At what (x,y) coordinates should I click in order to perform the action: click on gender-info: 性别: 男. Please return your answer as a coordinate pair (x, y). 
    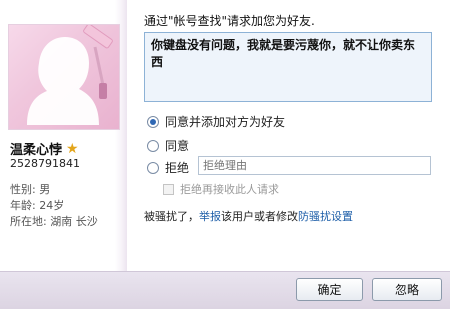
    Looking at the image, I should click on (30, 189).